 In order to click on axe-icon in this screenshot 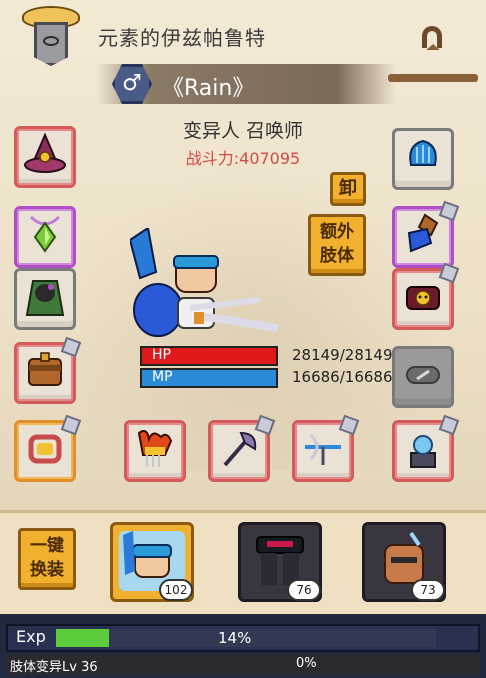, I will do `click(240, 449)`.